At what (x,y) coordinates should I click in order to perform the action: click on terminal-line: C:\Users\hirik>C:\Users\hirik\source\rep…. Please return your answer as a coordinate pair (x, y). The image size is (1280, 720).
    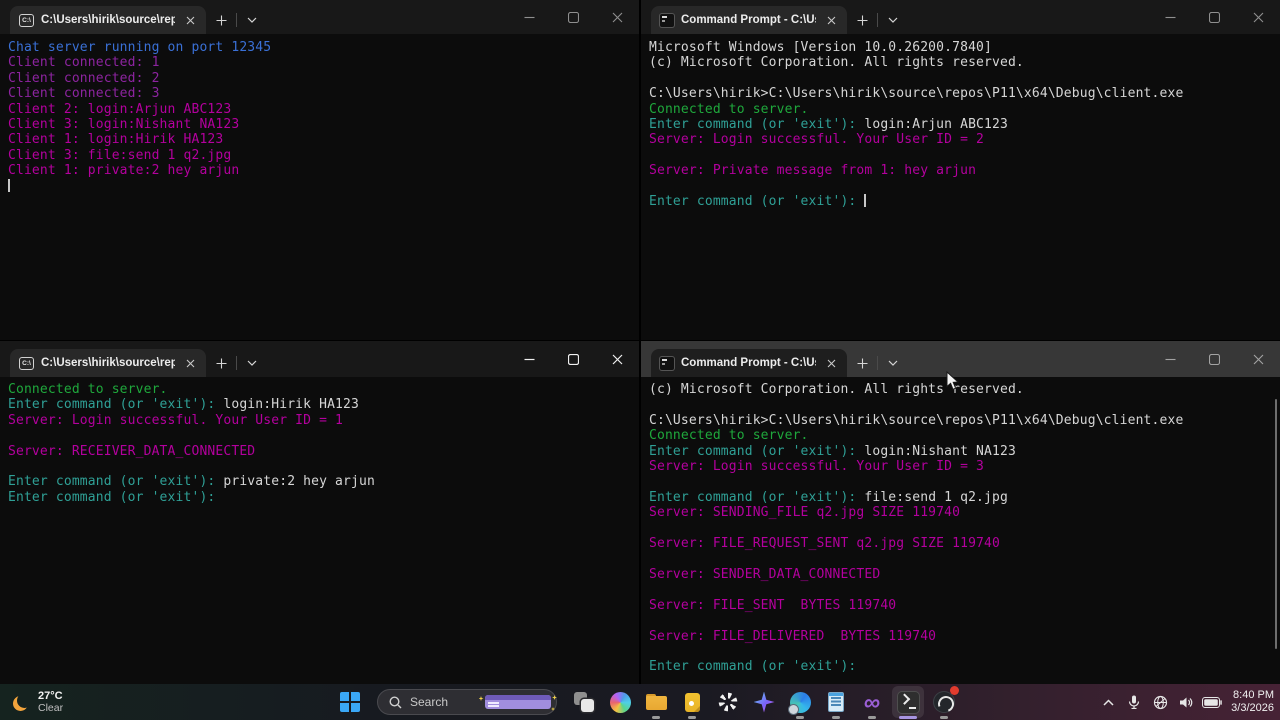
    Looking at the image, I should click on (916, 420).